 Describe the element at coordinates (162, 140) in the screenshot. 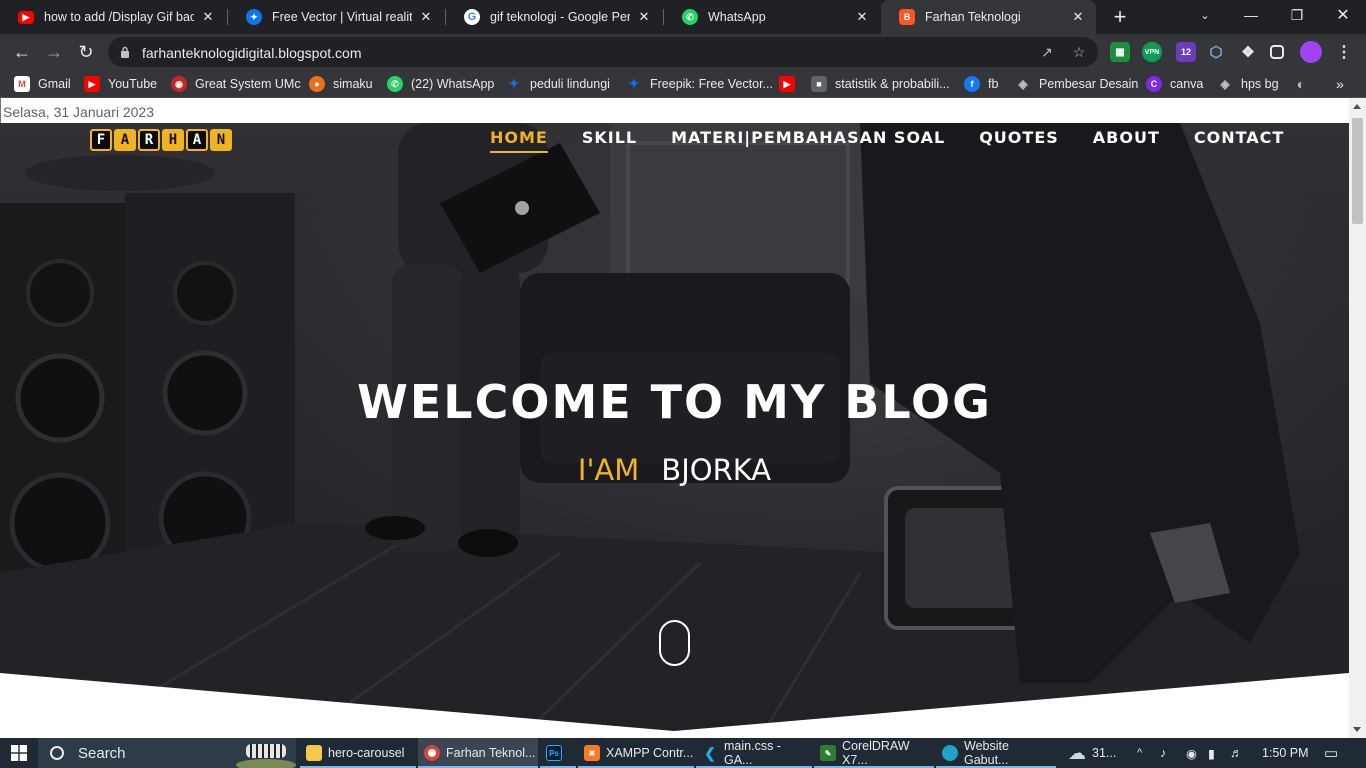

I see `site-logo: F A R H A N` at that location.